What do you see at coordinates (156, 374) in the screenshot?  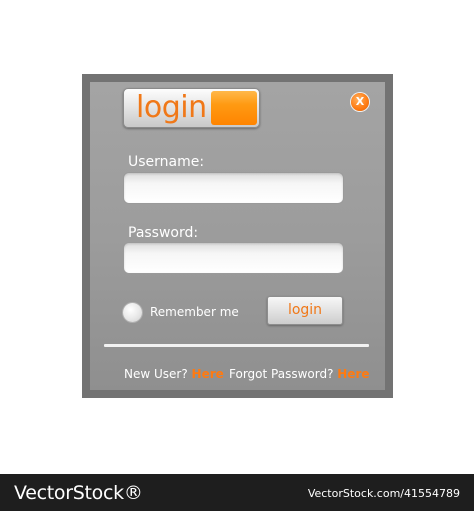 I see `new-user-text: New User?` at bounding box center [156, 374].